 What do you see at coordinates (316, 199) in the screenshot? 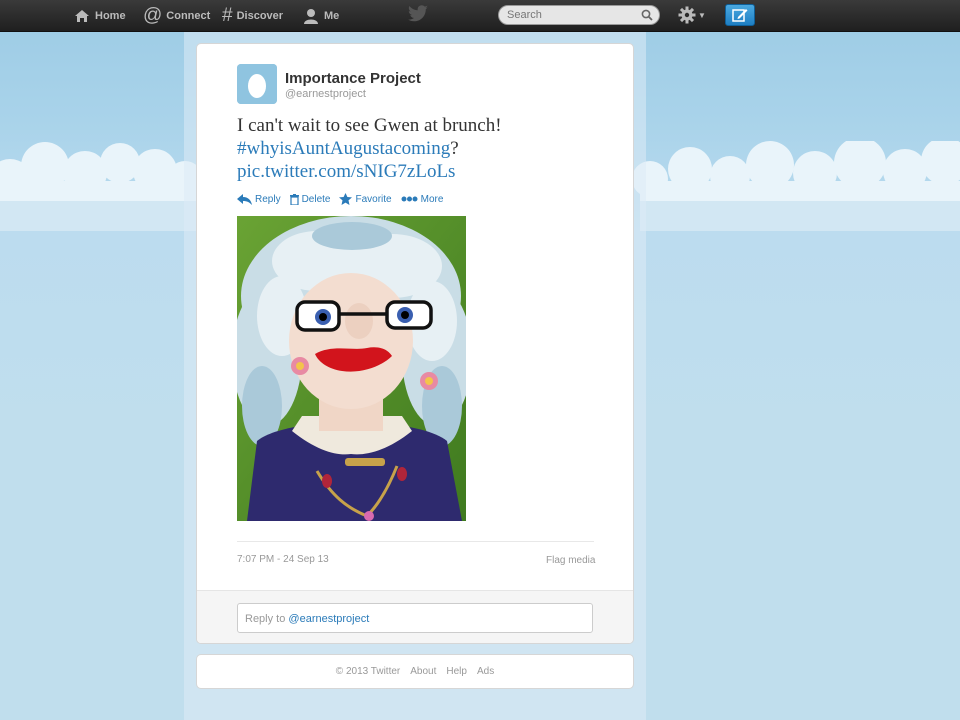
I see `delete-label: Delete` at bounding box center [316, 199].